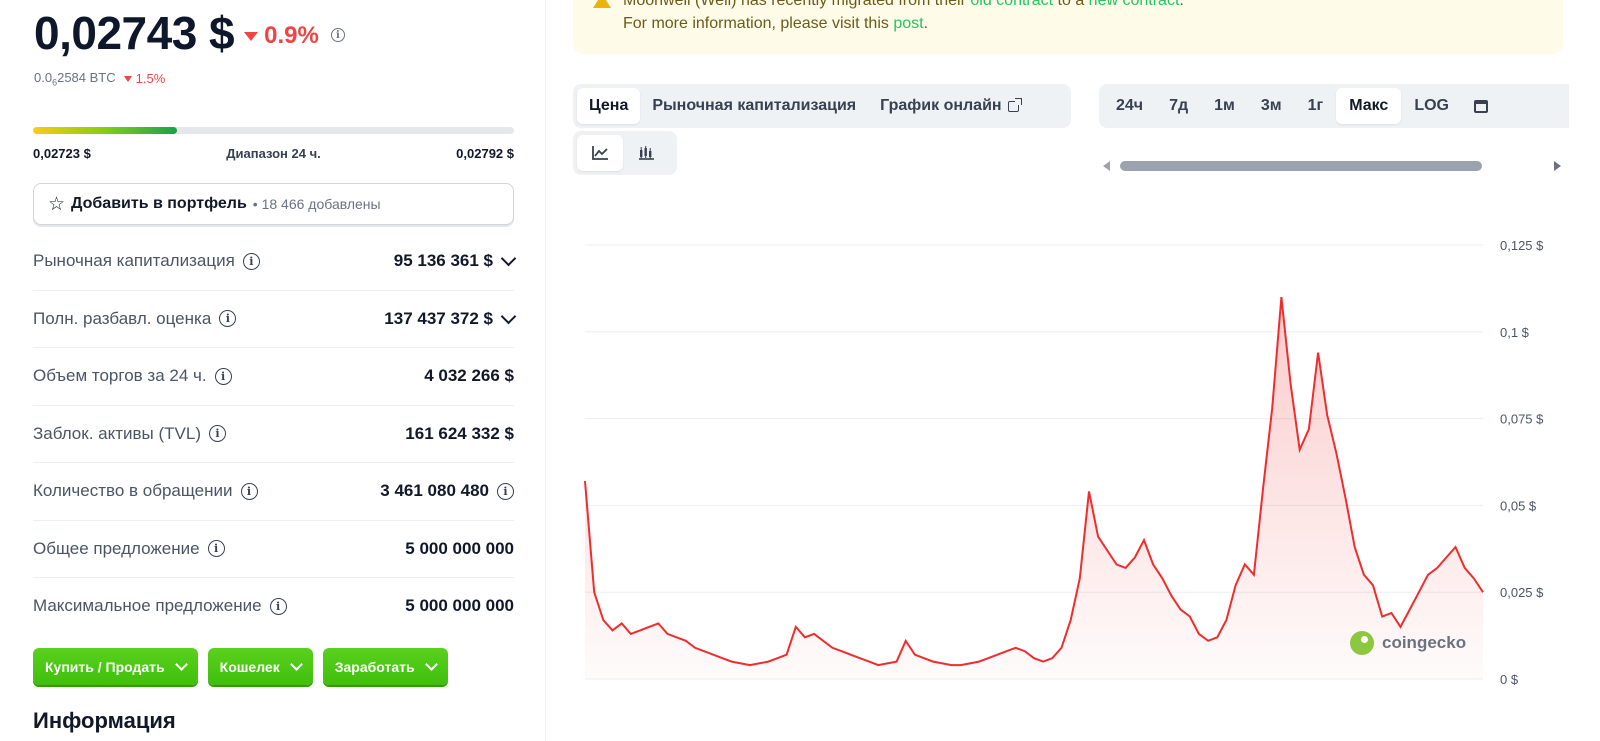 This screenshot has width=1600, height=741. I want to click on stat-label: Объем торгов за 24 ч. i, so click(132, 376).